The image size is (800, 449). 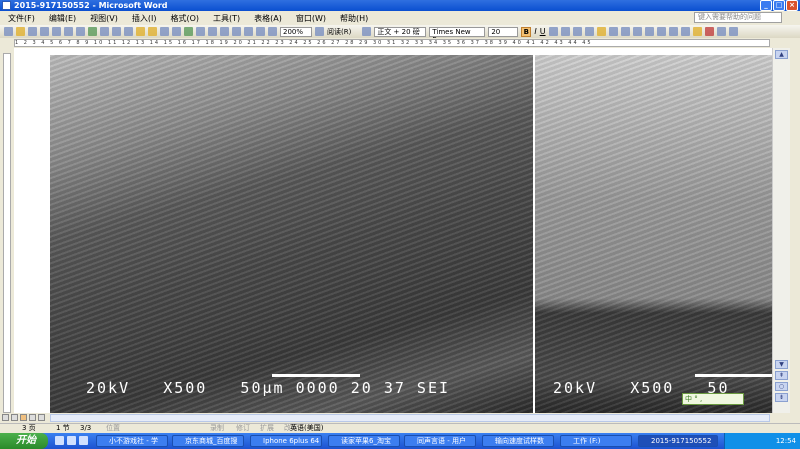 I want to click on insert-excel-icon, so click(x=224, y=31).